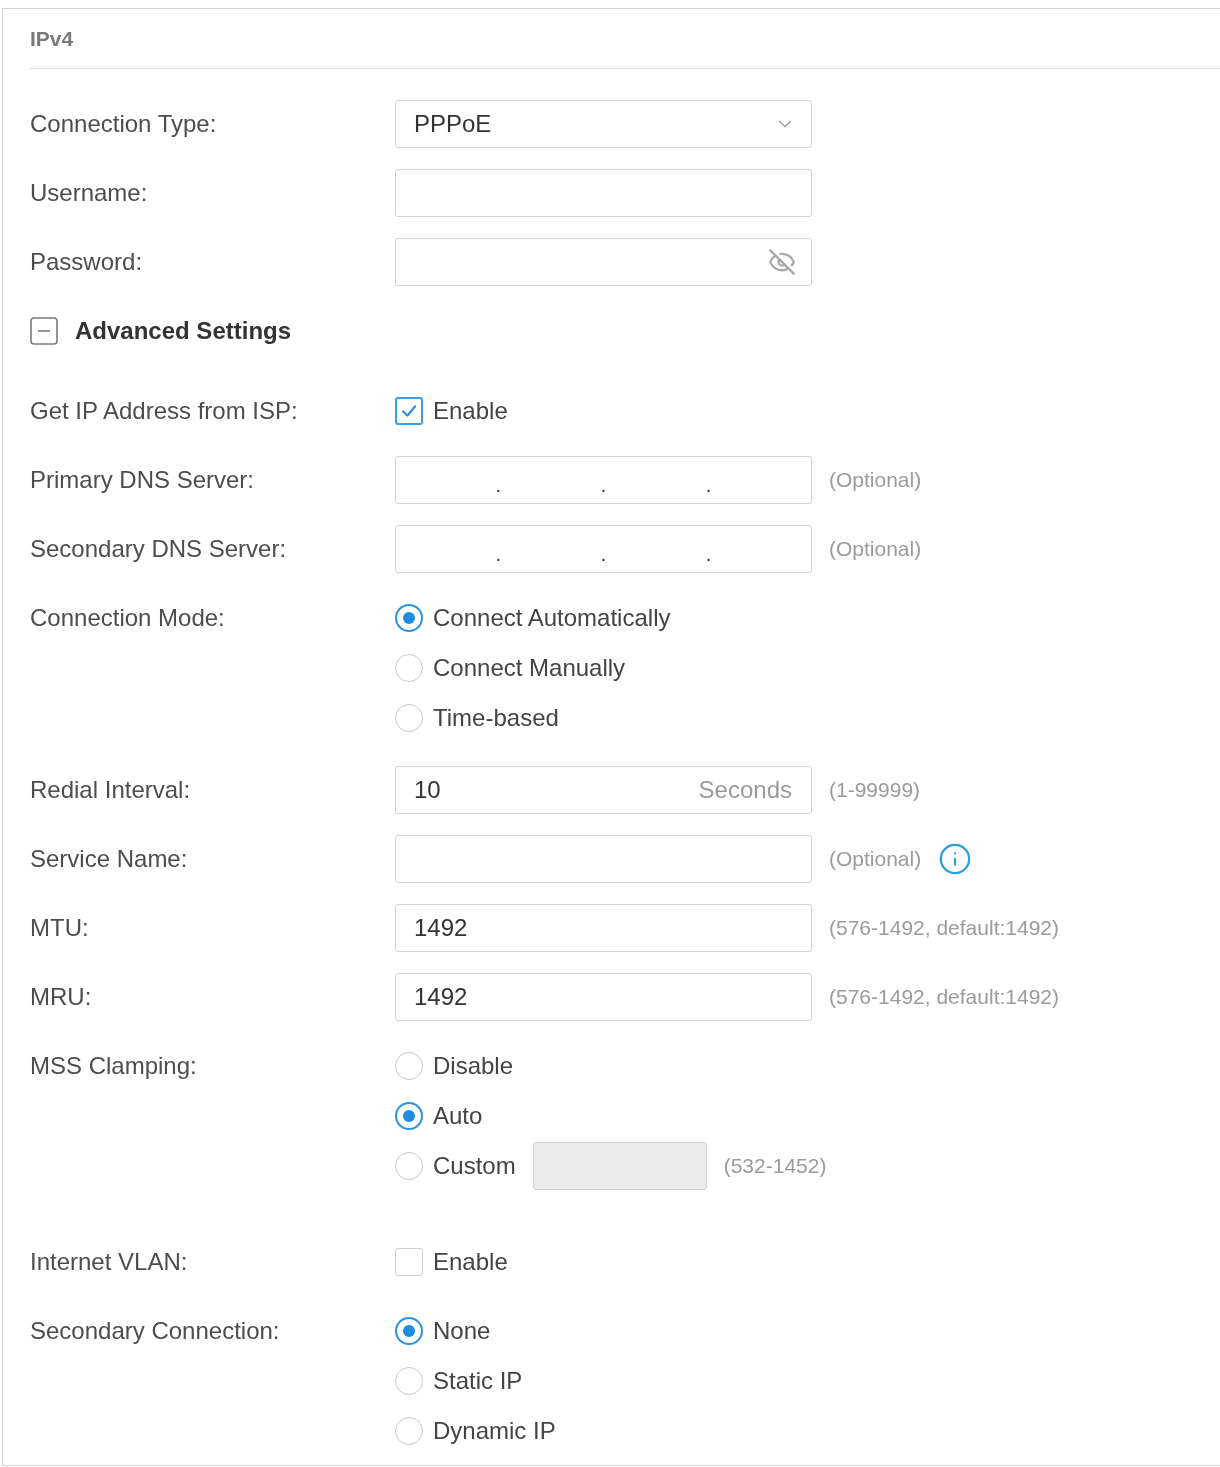  Describe the element at coordinates (533, 668) in the screenshot. I see `radio-option: Connect Manually` at that location.